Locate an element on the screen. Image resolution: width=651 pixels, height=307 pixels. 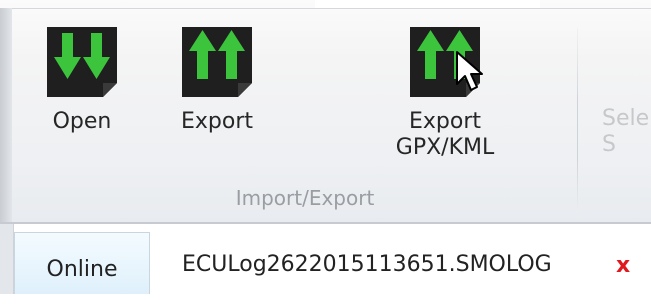
group-label-import-export: Import/Export is located at coordinates (305, 198).